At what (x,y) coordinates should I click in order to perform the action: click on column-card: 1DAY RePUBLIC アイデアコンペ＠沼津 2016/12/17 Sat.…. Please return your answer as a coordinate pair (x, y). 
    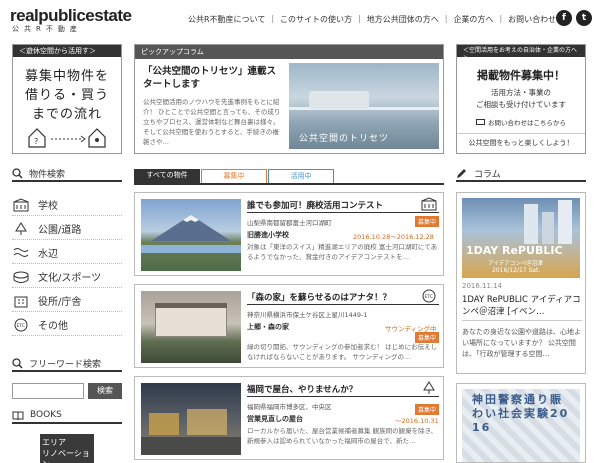
    Looking at the image, I should click on (521, 283).